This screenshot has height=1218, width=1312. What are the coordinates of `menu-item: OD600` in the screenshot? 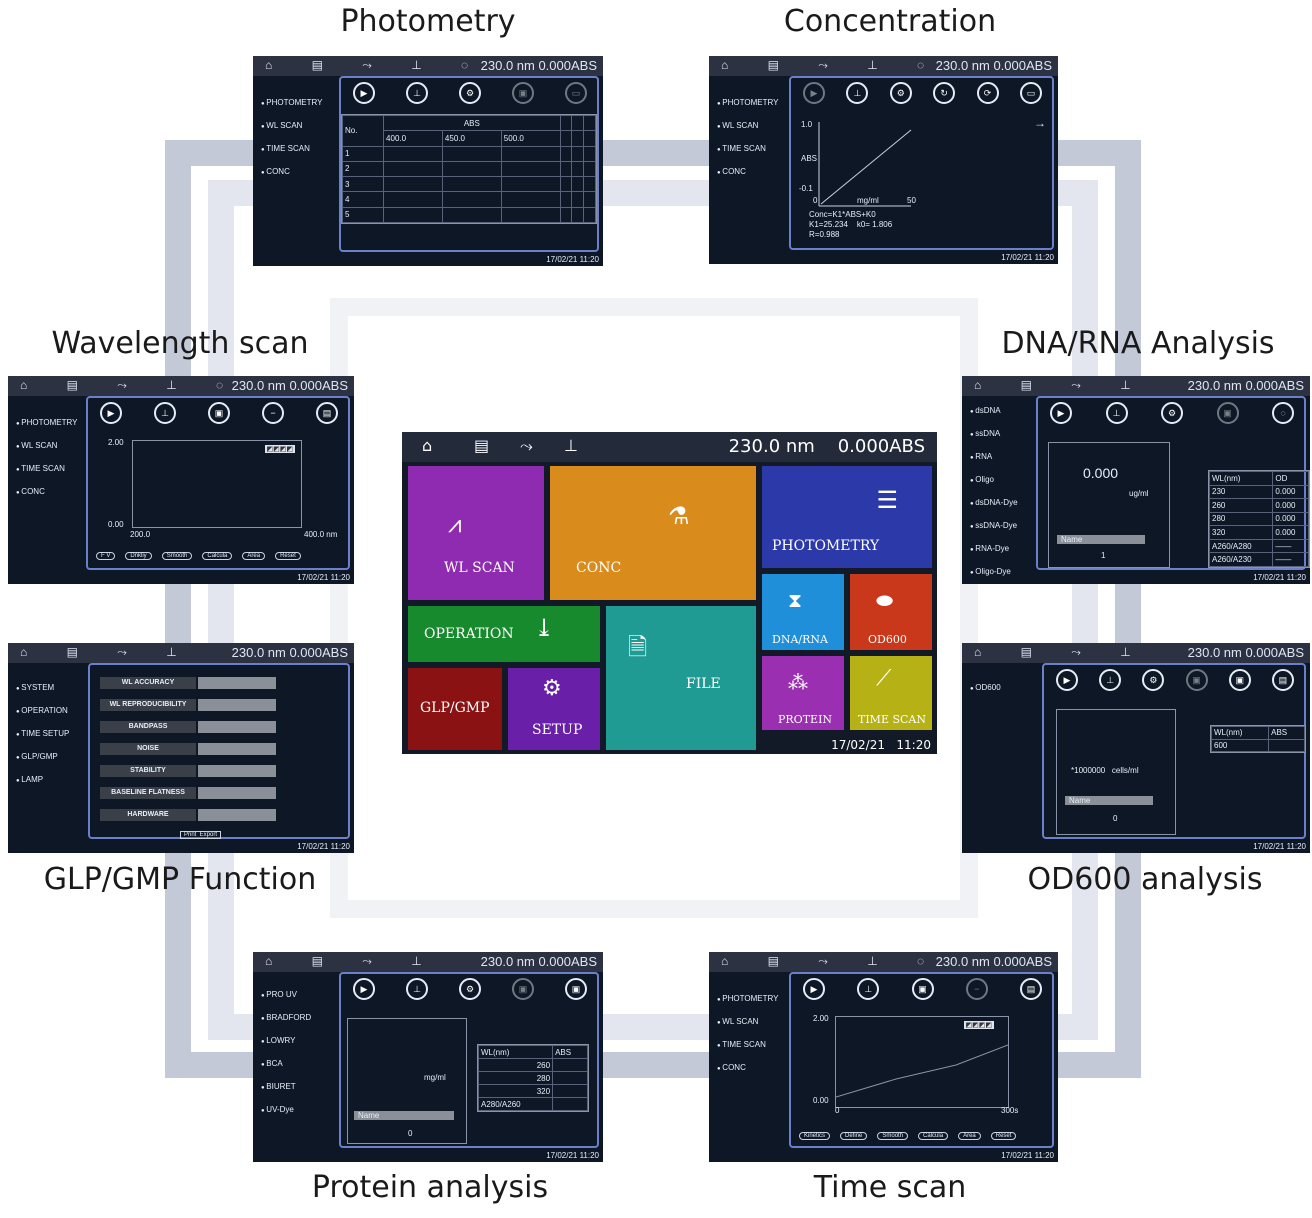 It's located at (985, 688).